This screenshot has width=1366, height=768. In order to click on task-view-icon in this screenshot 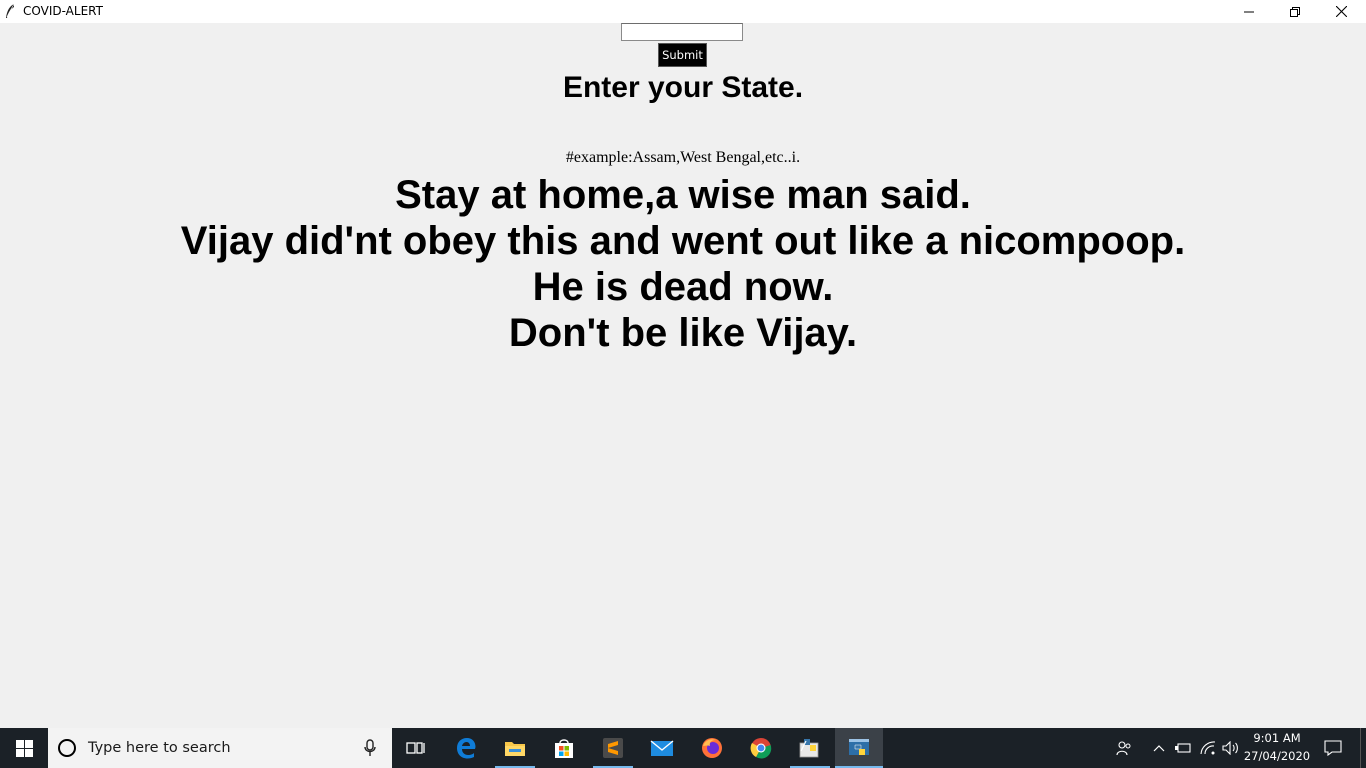, I will do `click(415, 748)`.